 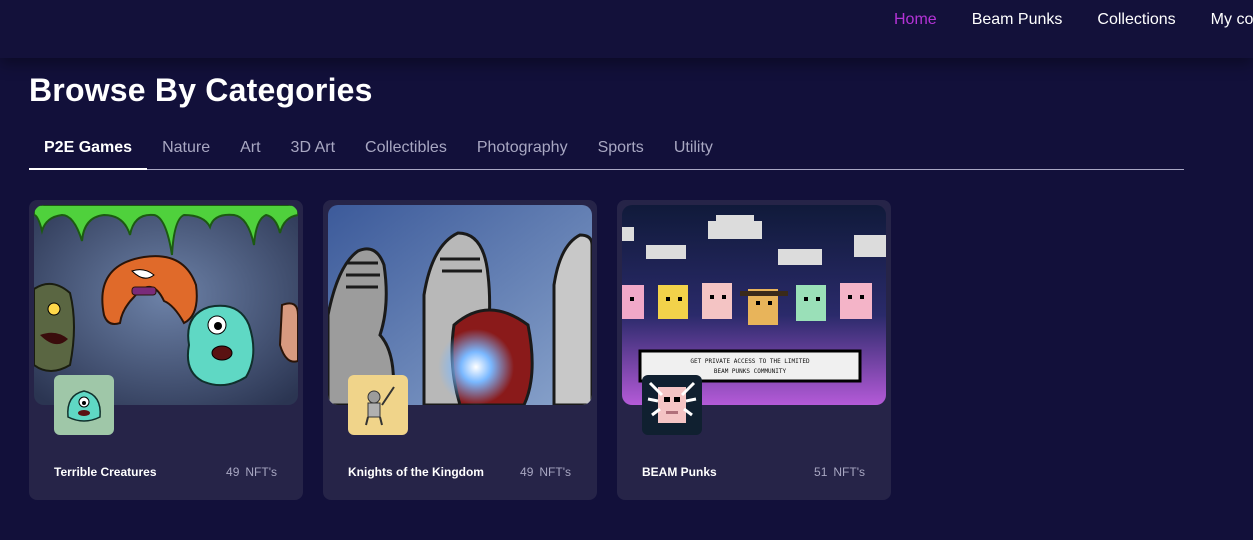 I want to click on nft-count-number: 51, so click(x=821, y=472).